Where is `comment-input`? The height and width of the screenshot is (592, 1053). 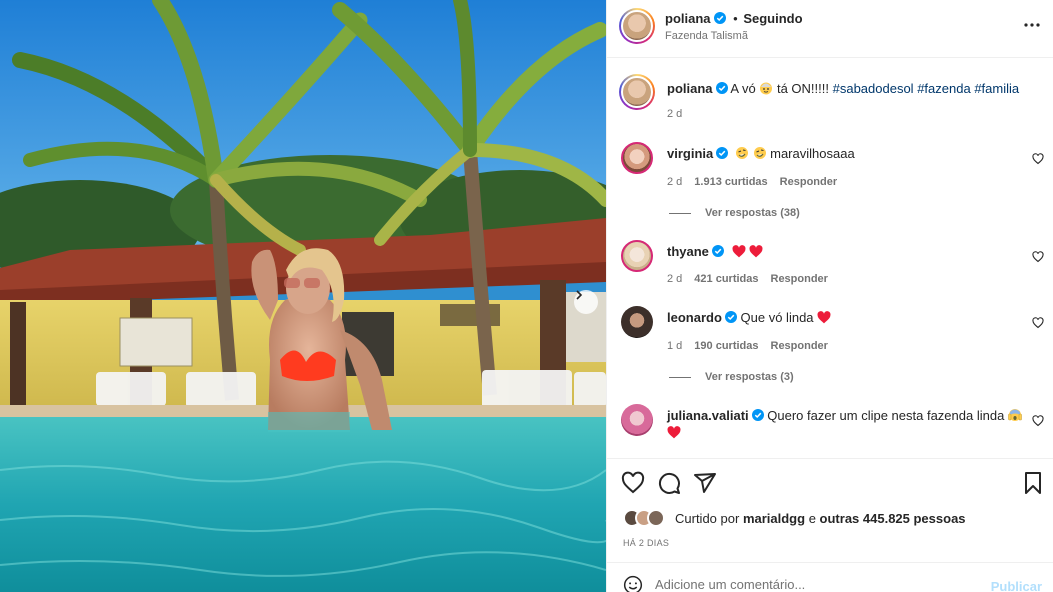 comment-input is located at coordinates (805, 584).